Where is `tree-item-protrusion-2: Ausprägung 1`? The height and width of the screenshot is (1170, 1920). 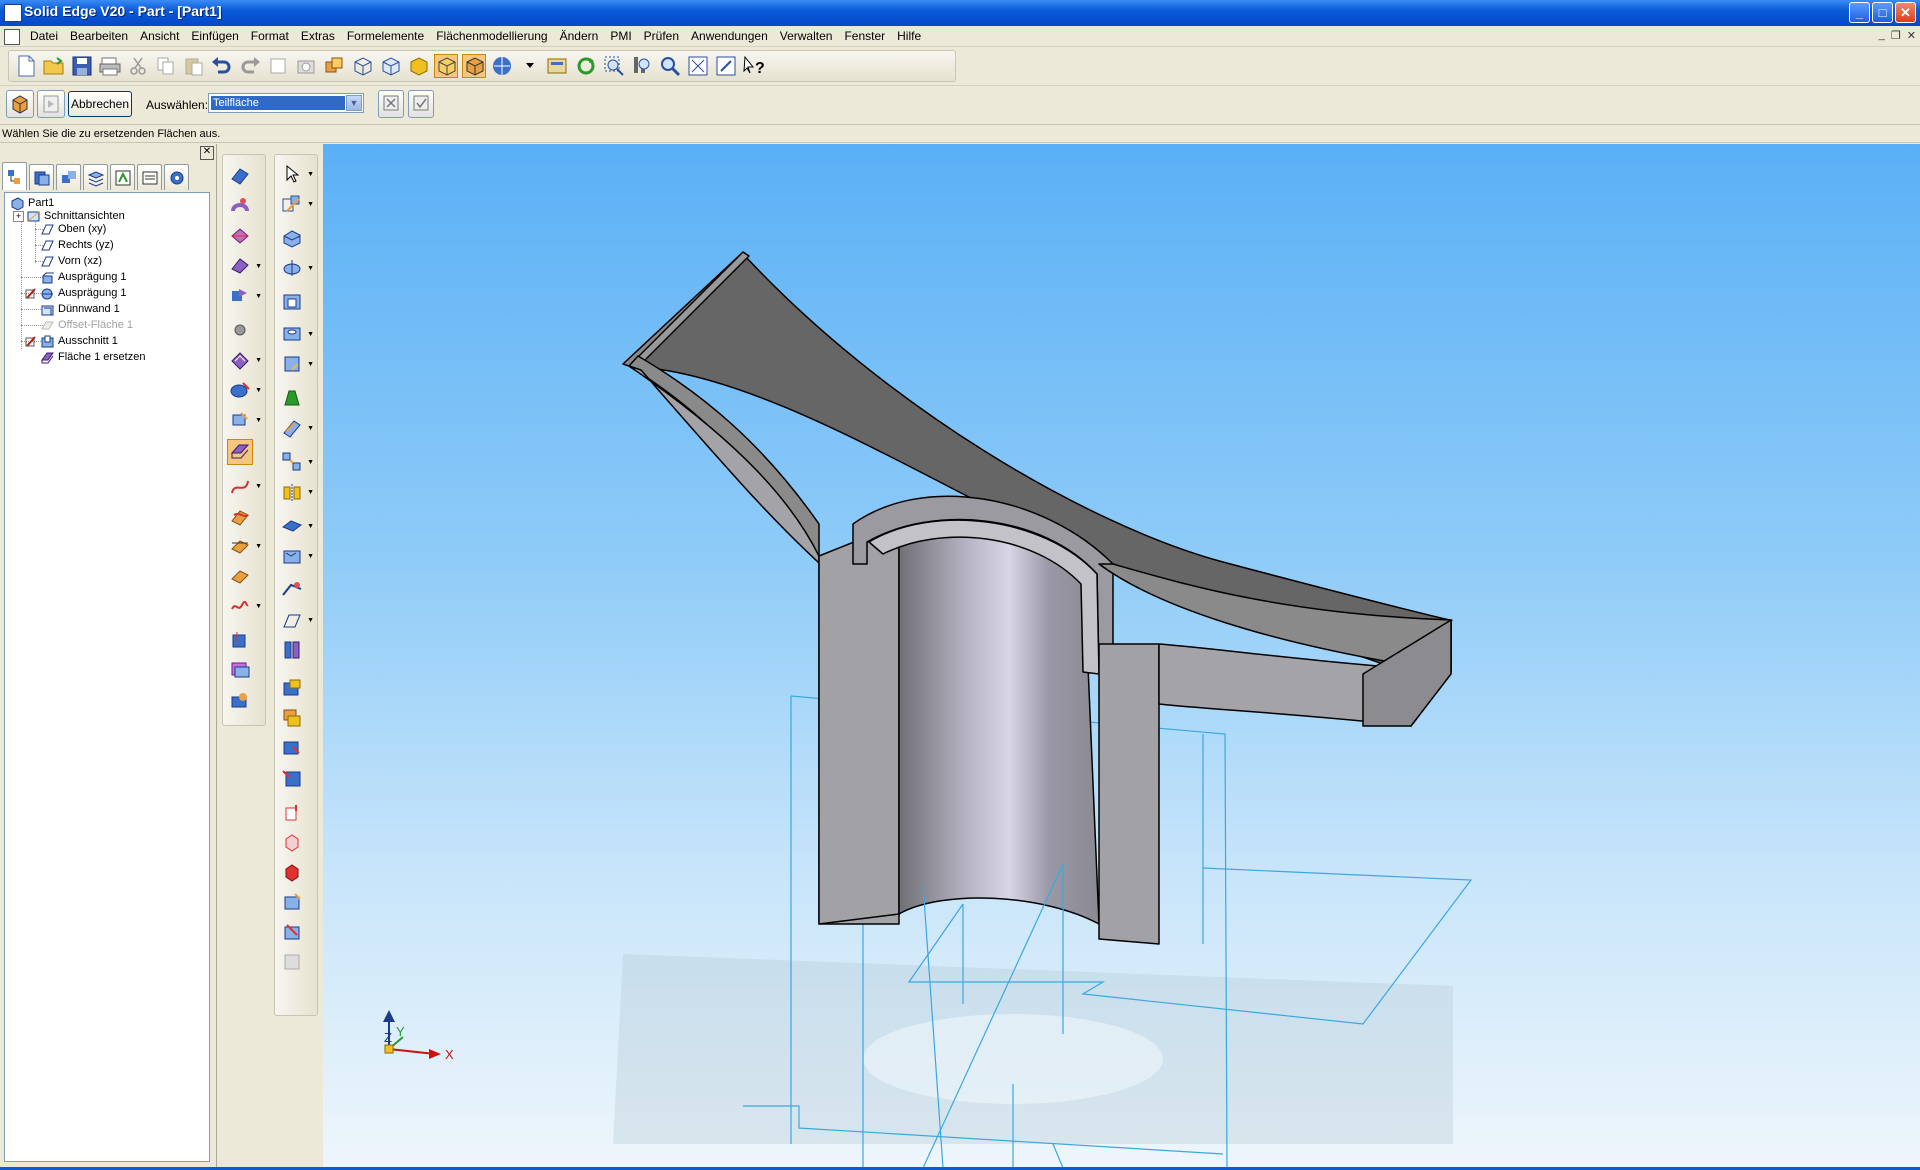
tree-item-protrusion-2: Ausprägung 1 is located at coordinates (76, 293).